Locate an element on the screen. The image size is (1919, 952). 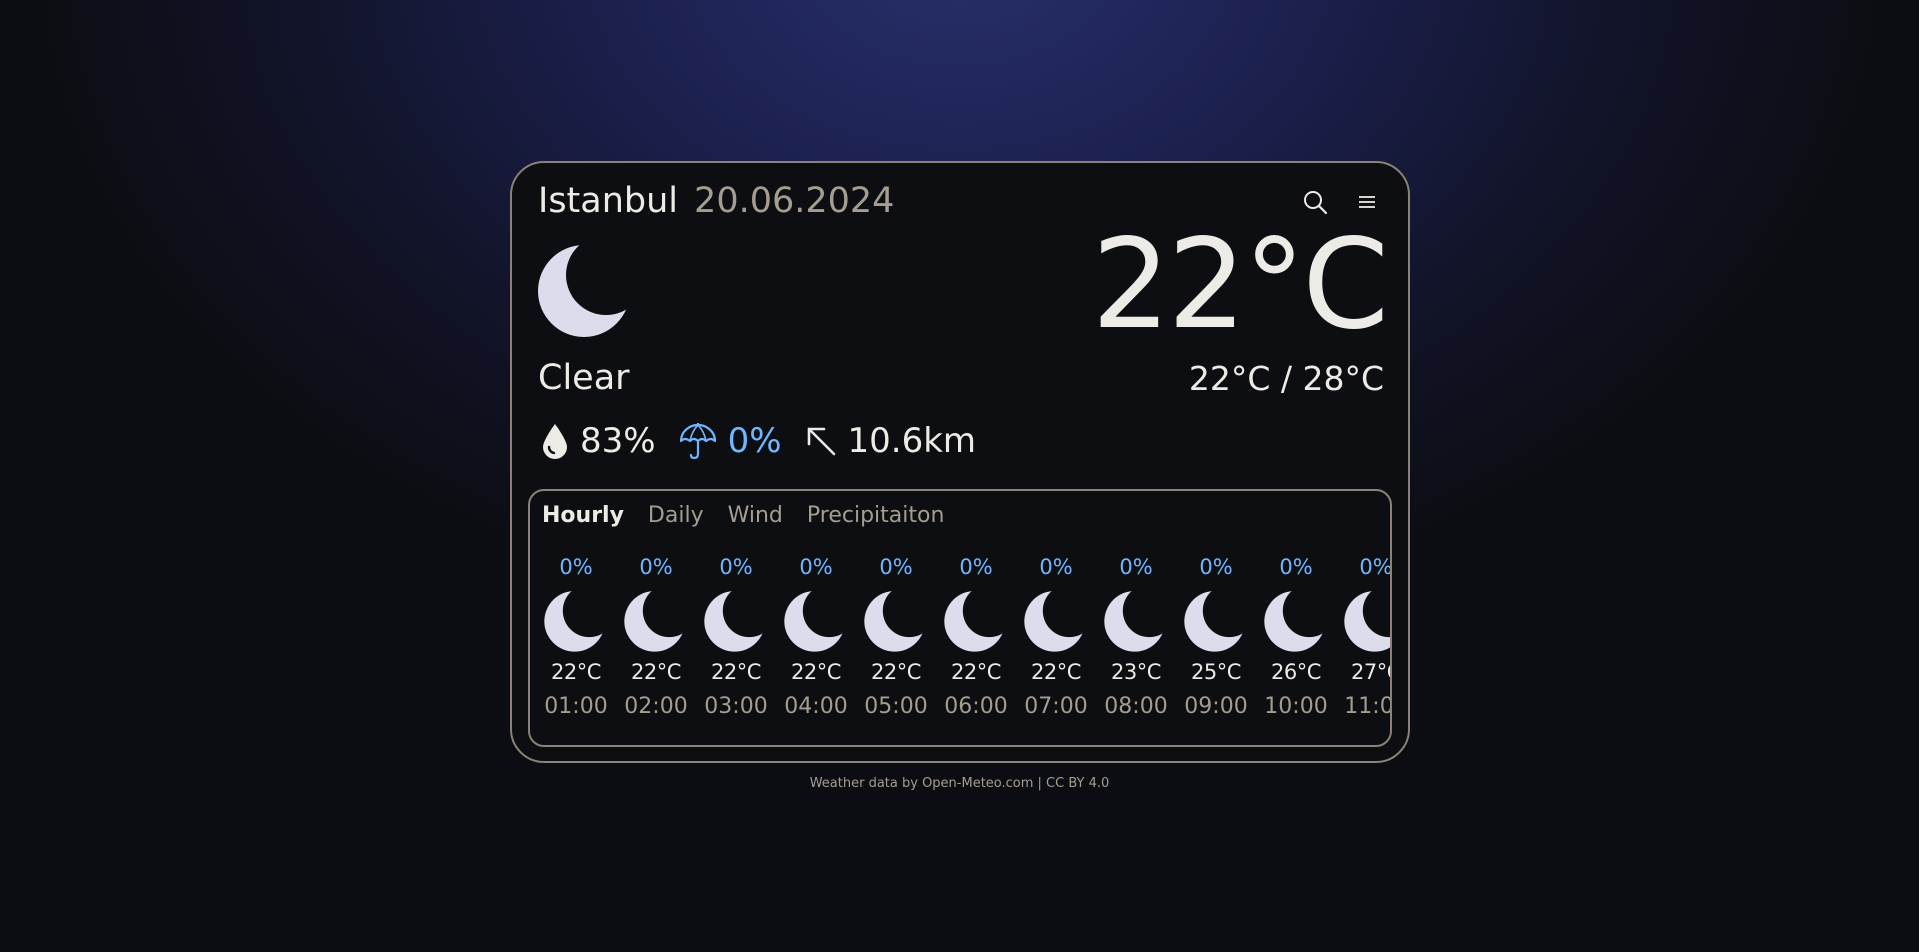
hourly-temperature: 26°C is located at coordinates (1296, 672).